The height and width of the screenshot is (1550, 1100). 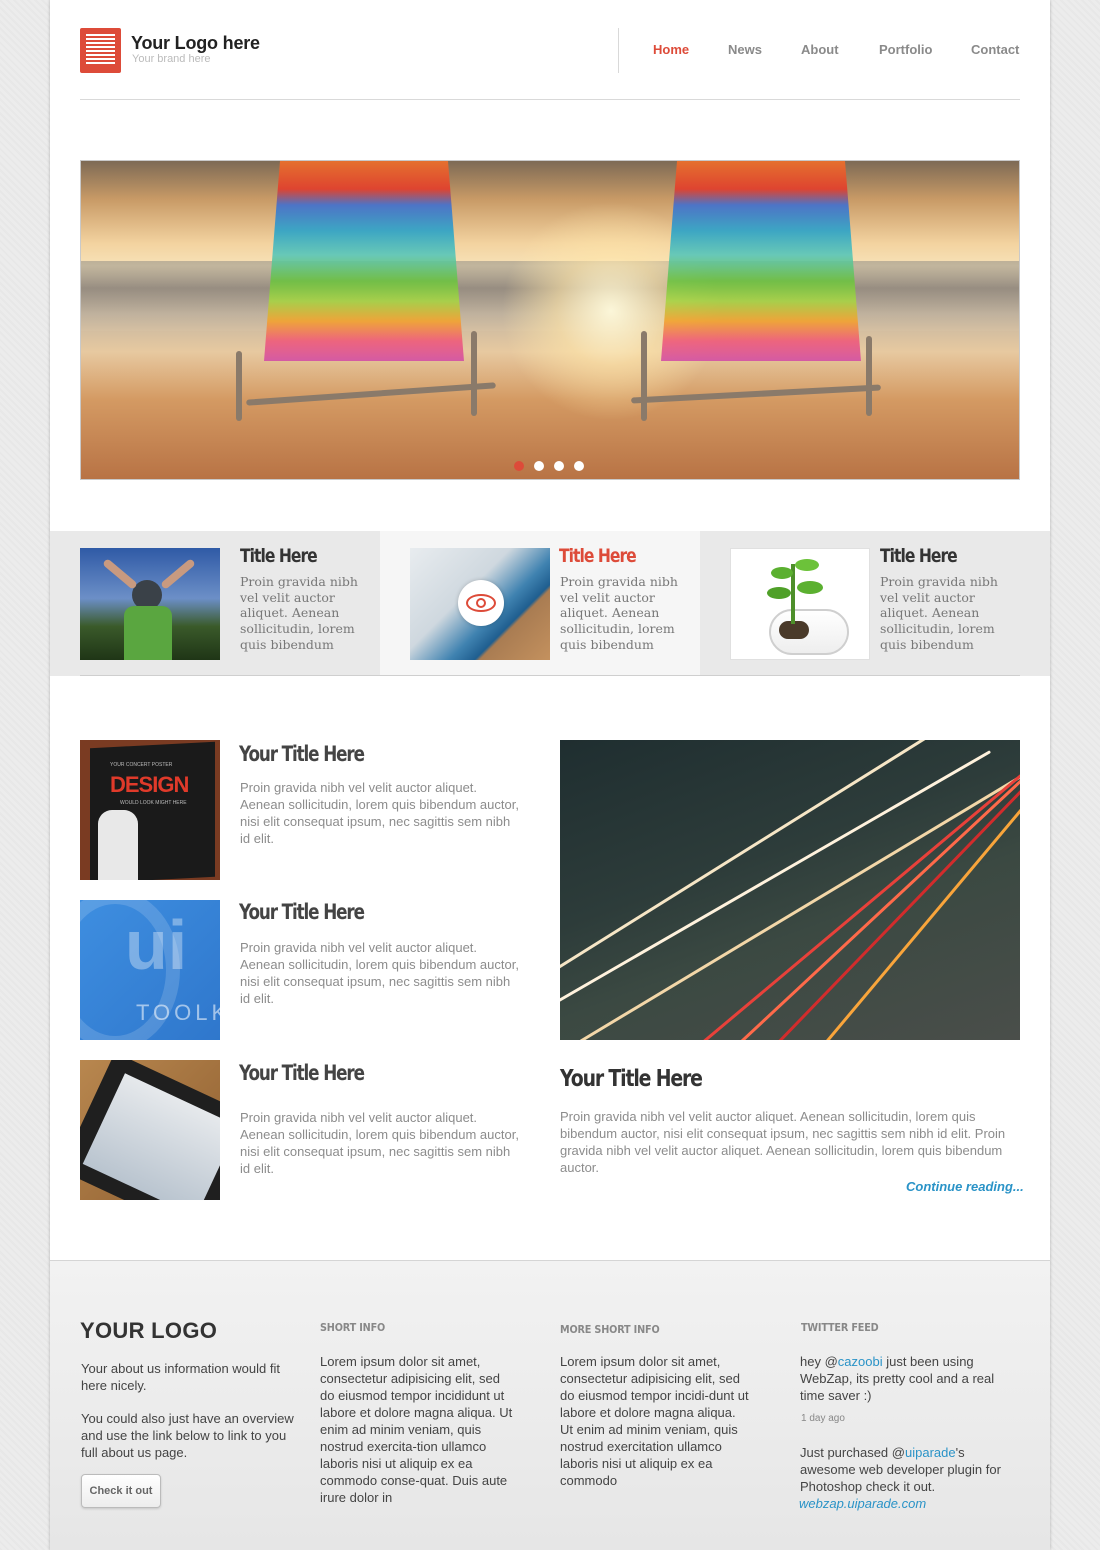 What do you see at coordinates (756, 291) in the screenshot?
I see `beach-chair-right` at bounding box center [756, 291].